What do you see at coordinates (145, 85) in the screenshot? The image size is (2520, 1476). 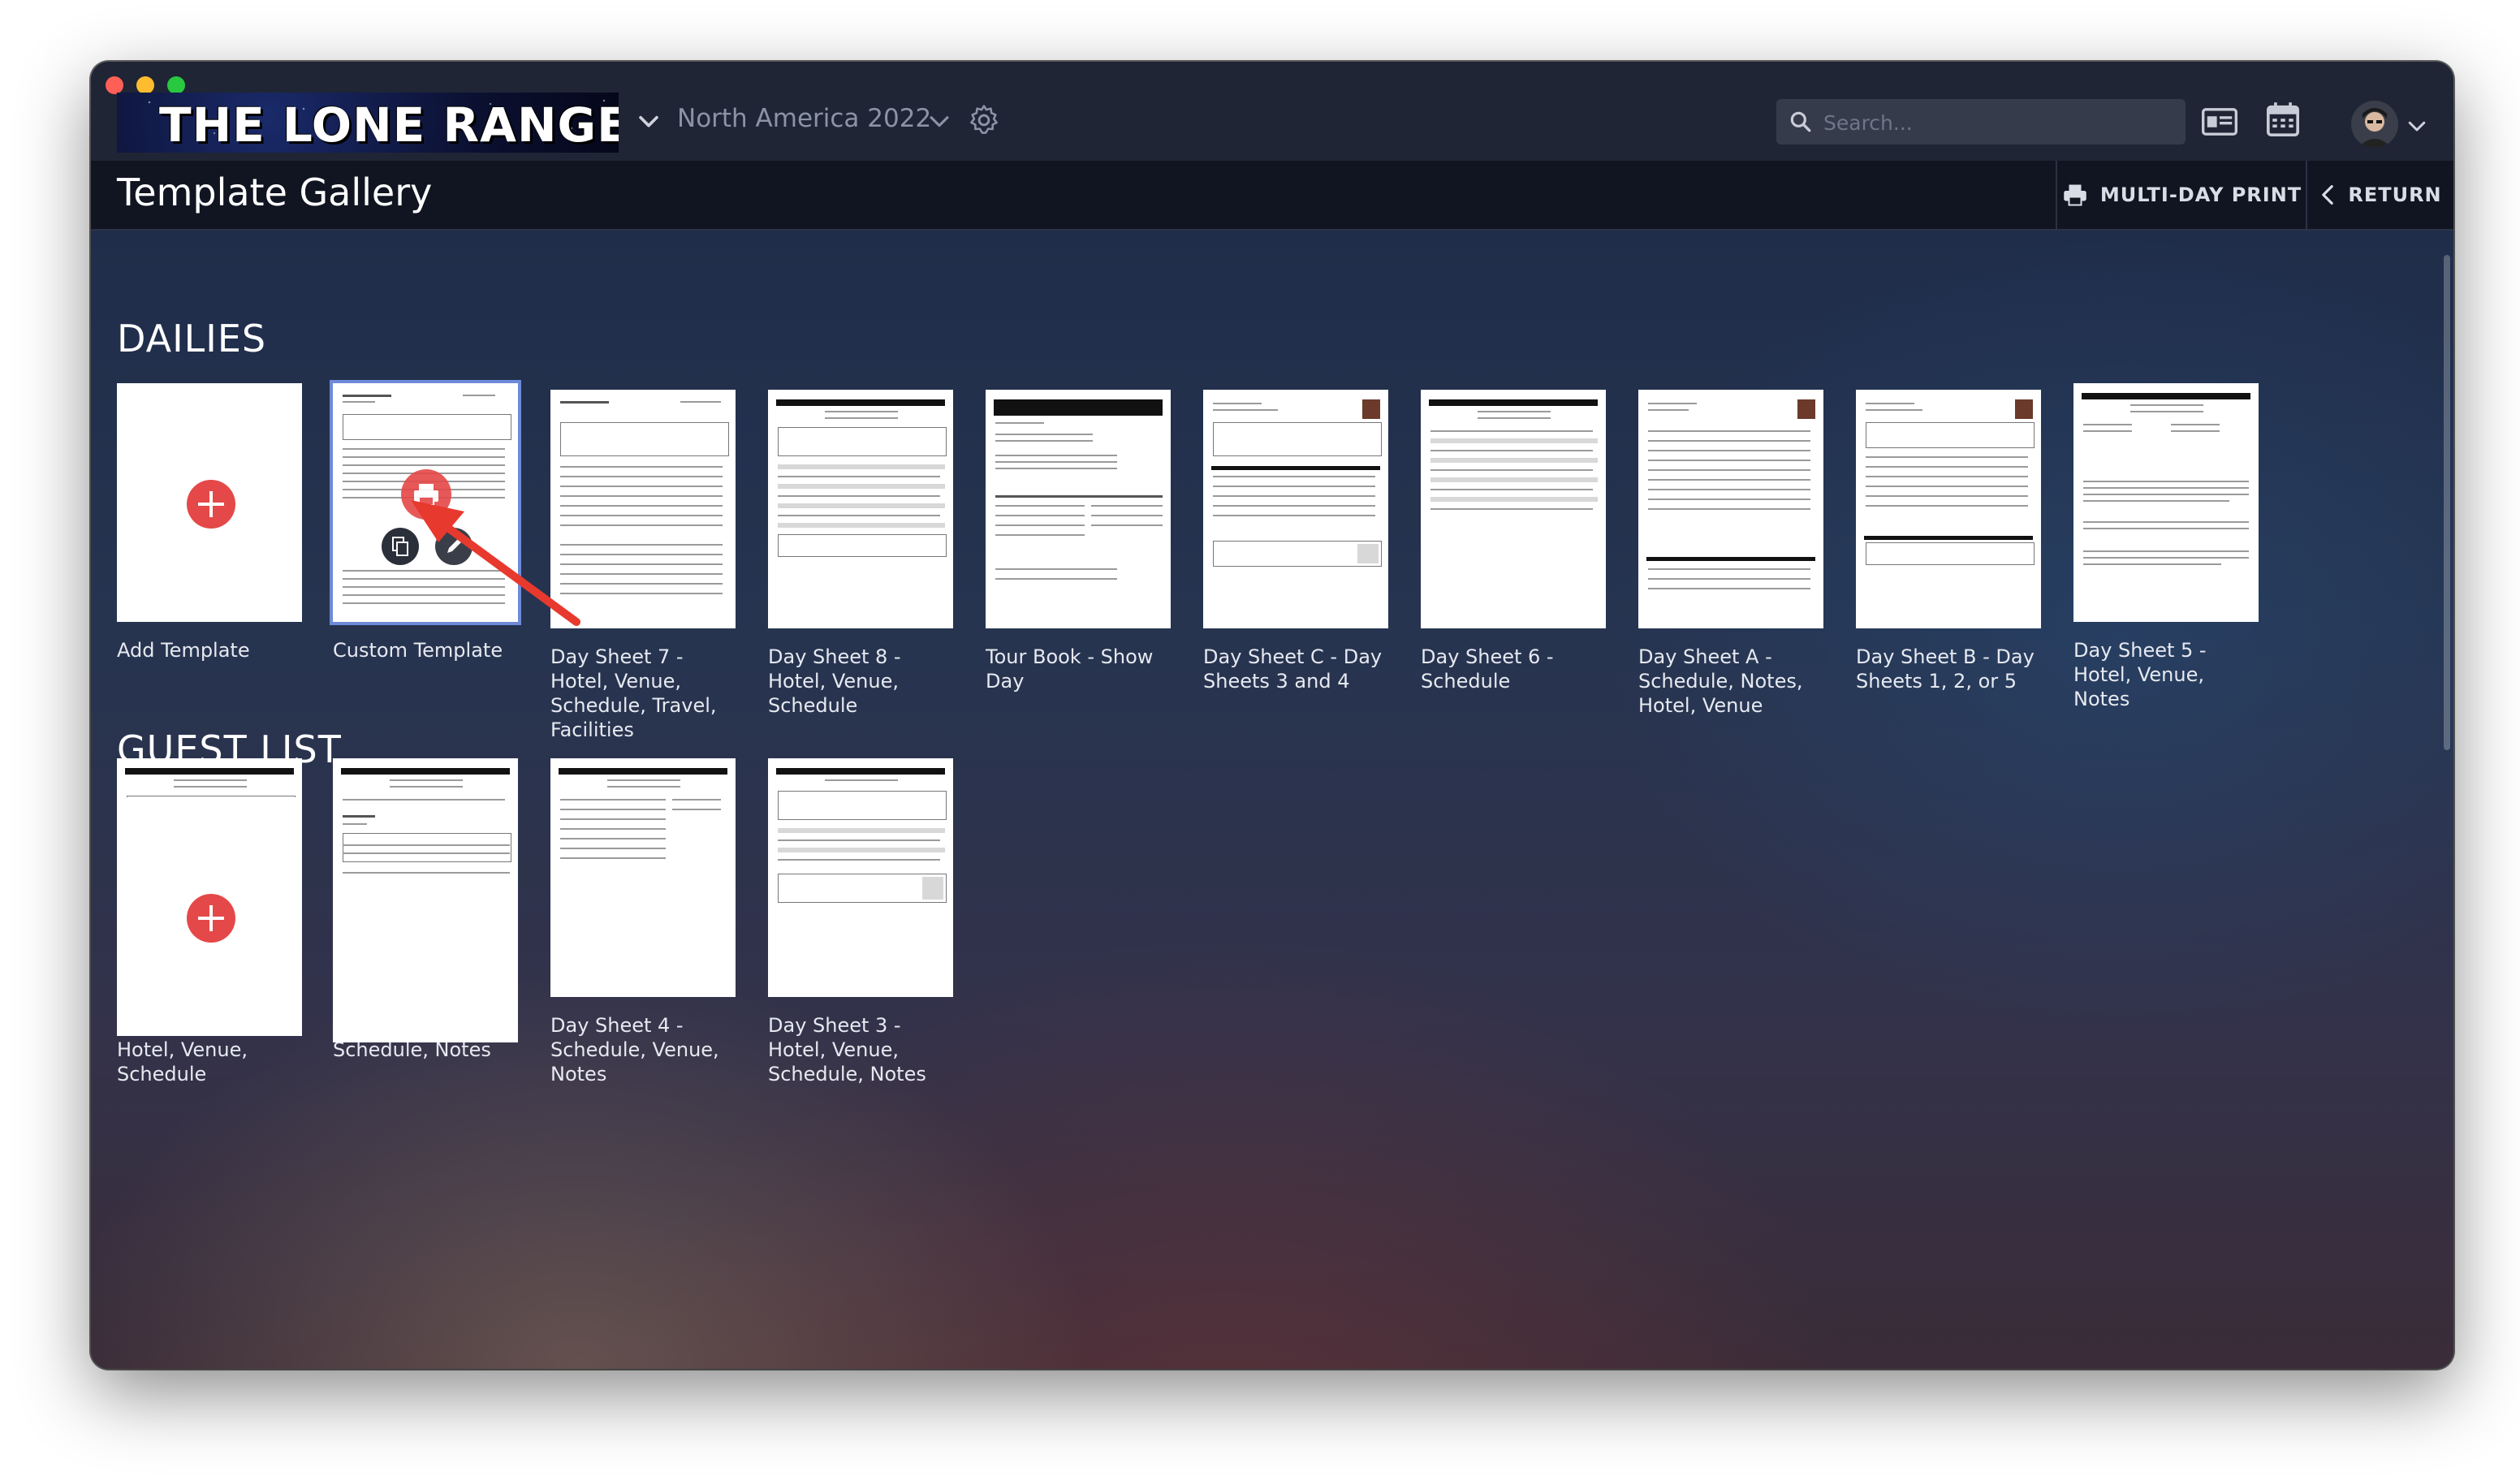 I see `minimize-window-button` at bounding box center [145, 85].